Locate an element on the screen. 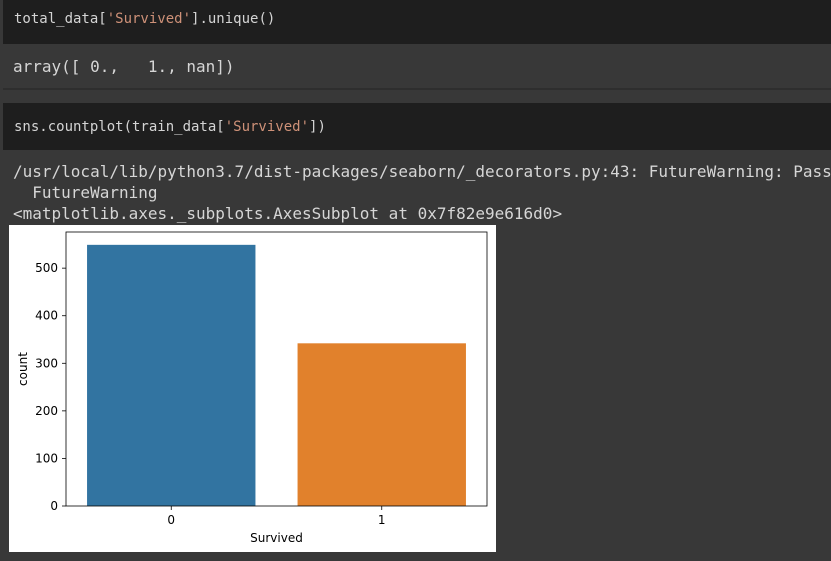 The height and width of the screenshot is (561, 831). y-axis-label: count is located at coordinates (23, 369).